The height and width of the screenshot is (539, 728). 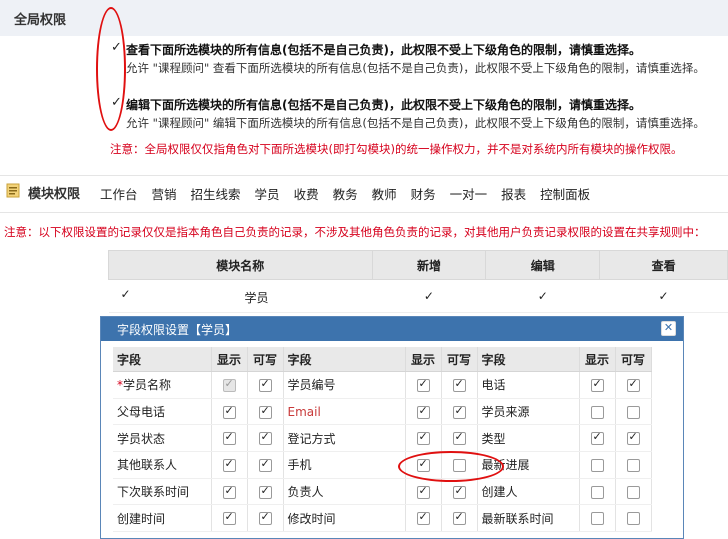 I want to click on table-row: 学员状态 登记方式 类型, so click(x=382, y=438).